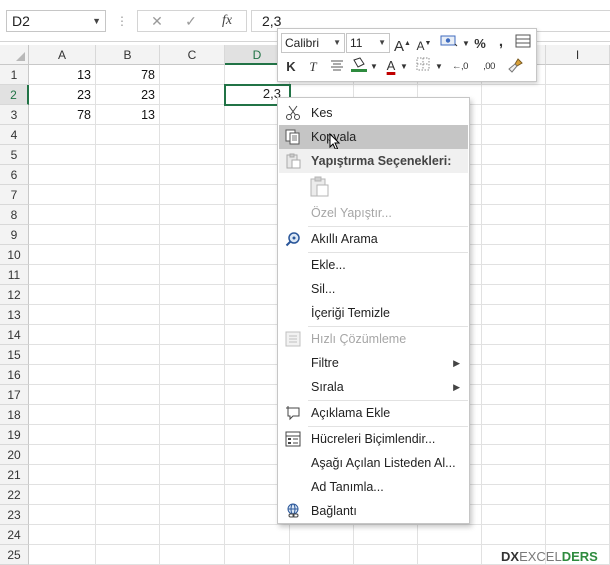 This screenshot has height=565, width=610. What do you see at coordinates (514, 175) in the screenshot?
I see `cell-h6` at bounding box center [514, 175].